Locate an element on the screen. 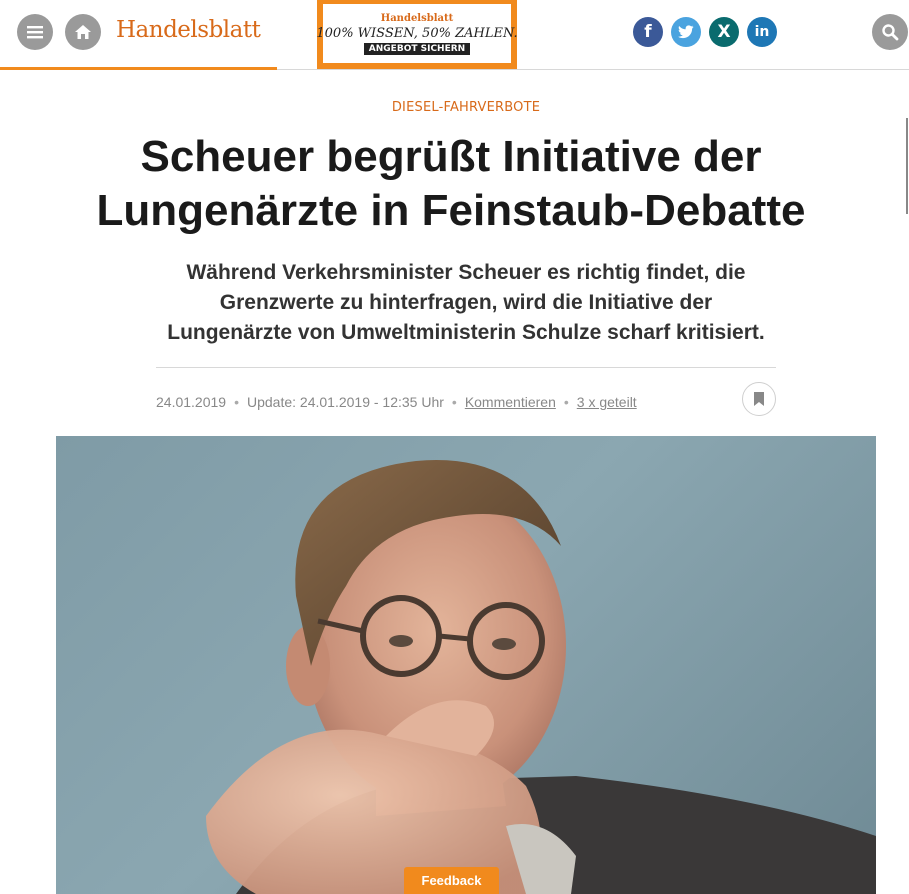 The width and height of the screenshot is (909, 894). facebook-share-button: f is located at coordinates (648, 32).